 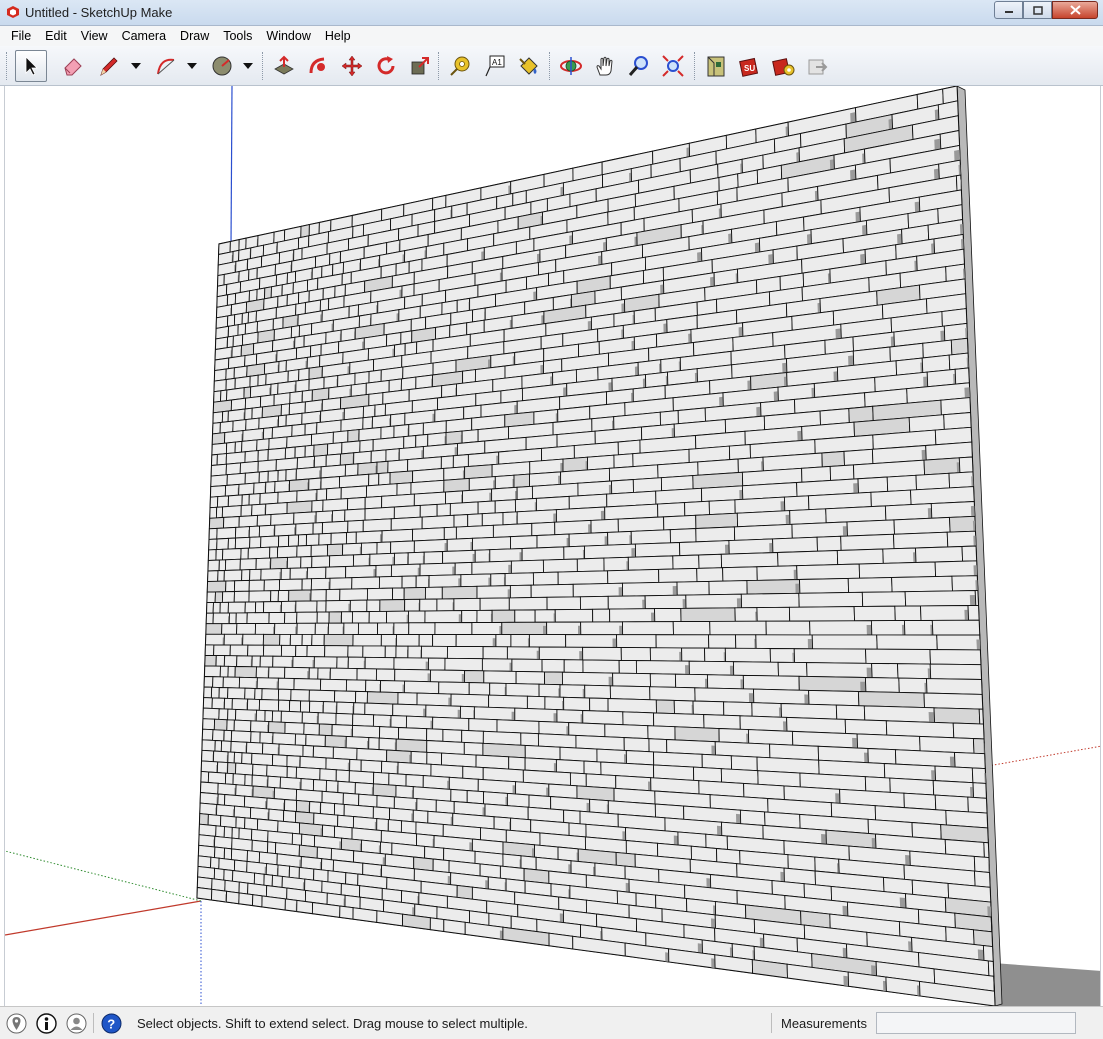 What do you see at coordinates (1075, 10) in the screenshot?
I see `close-button` at bounding box center [1075, 10].